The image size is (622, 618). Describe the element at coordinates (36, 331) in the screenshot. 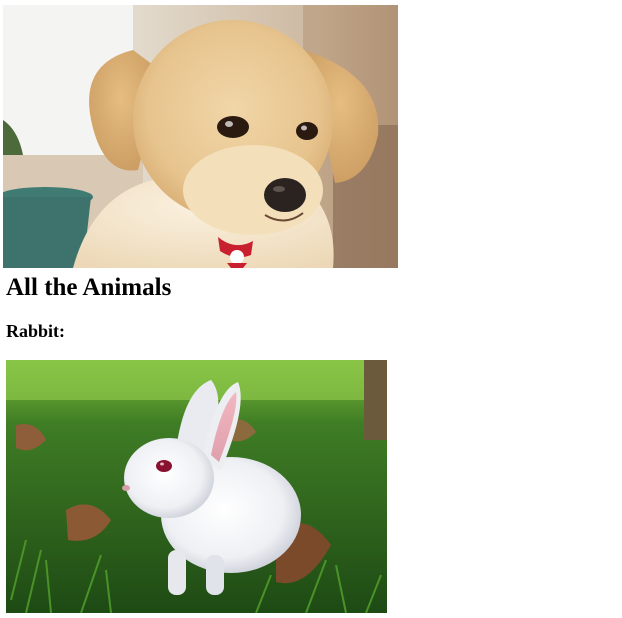

I see `section-heading-rabbit: Rabbit:` at that location.